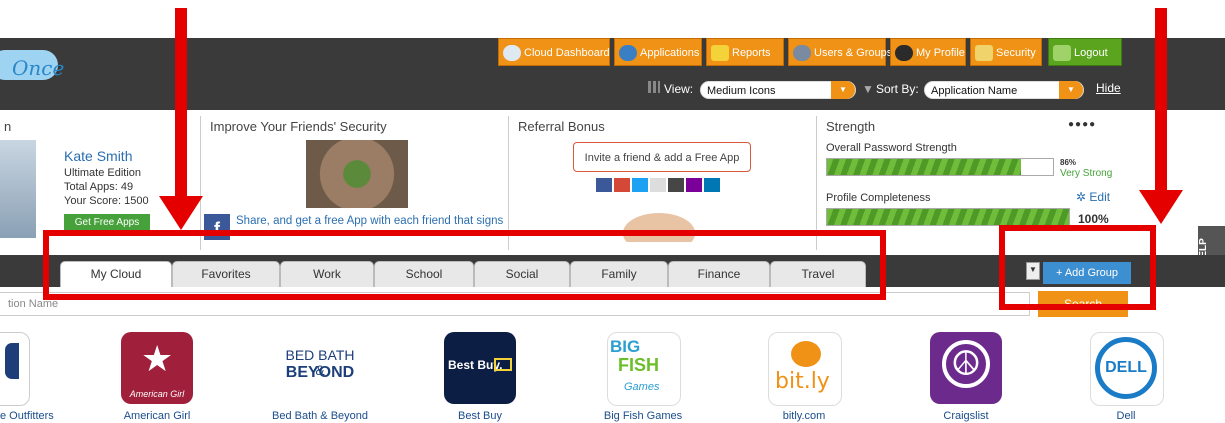 This screenshot has height=423, width=1225. I want to click on yahoo-share-icon, so click(694, 185).